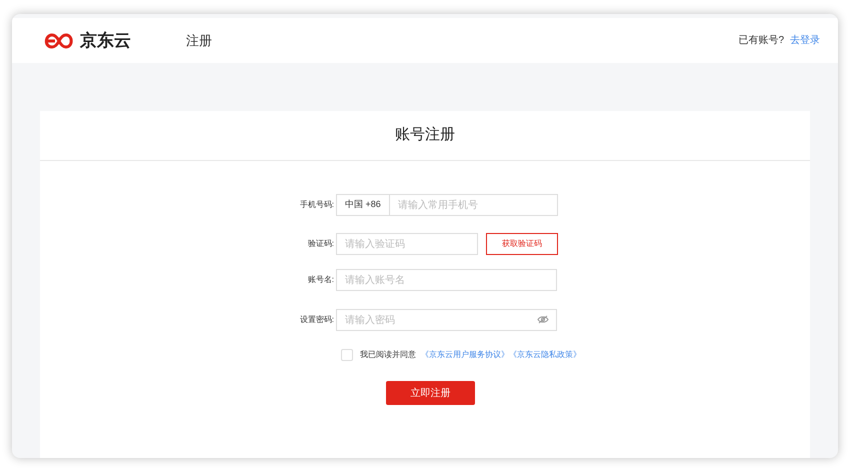  What do you see at coordinates (388, 355) in the screenshot?
I see `agreement-text: 我已阅读并同意` at bounding box center [388, 355].